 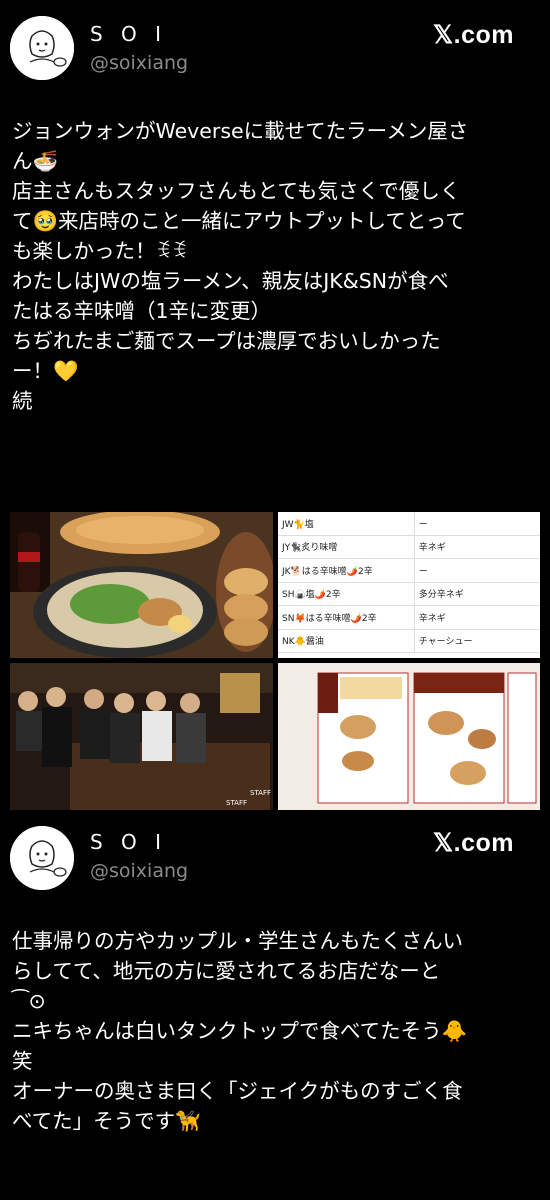 What do you see at coordinates (142, 311) in the screenshot?
I see `tweet-line: たはる辛味噌（1辛に変更）` at bounding box center [142, 311].